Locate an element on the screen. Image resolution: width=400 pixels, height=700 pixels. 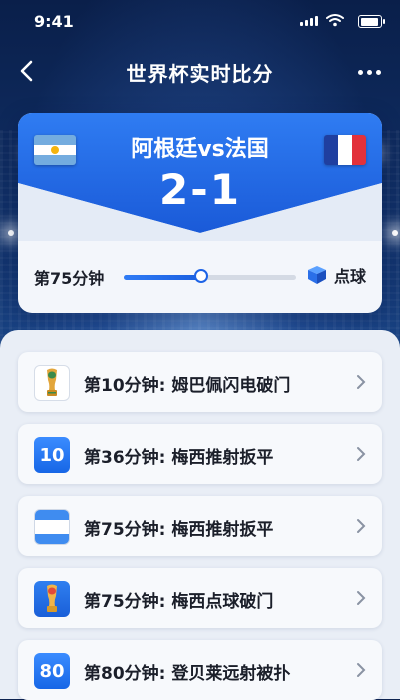
event-text: 第75分钟: 梅西推射扳平 is located at coordinates (179, 530).